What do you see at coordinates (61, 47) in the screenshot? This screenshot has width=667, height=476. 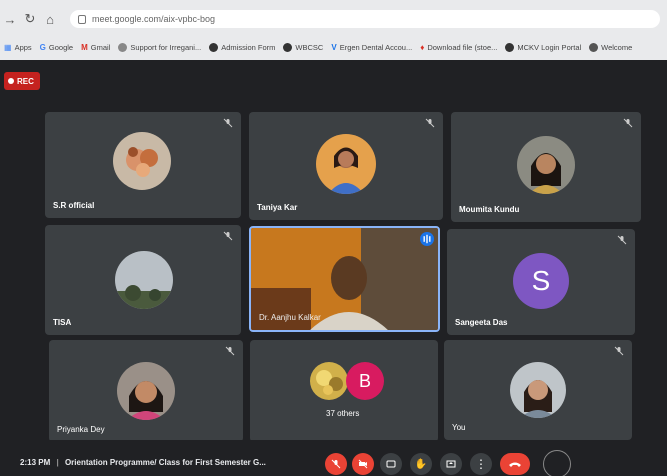 I see `bookmark-label: Google` at bounding box center [61, 47].